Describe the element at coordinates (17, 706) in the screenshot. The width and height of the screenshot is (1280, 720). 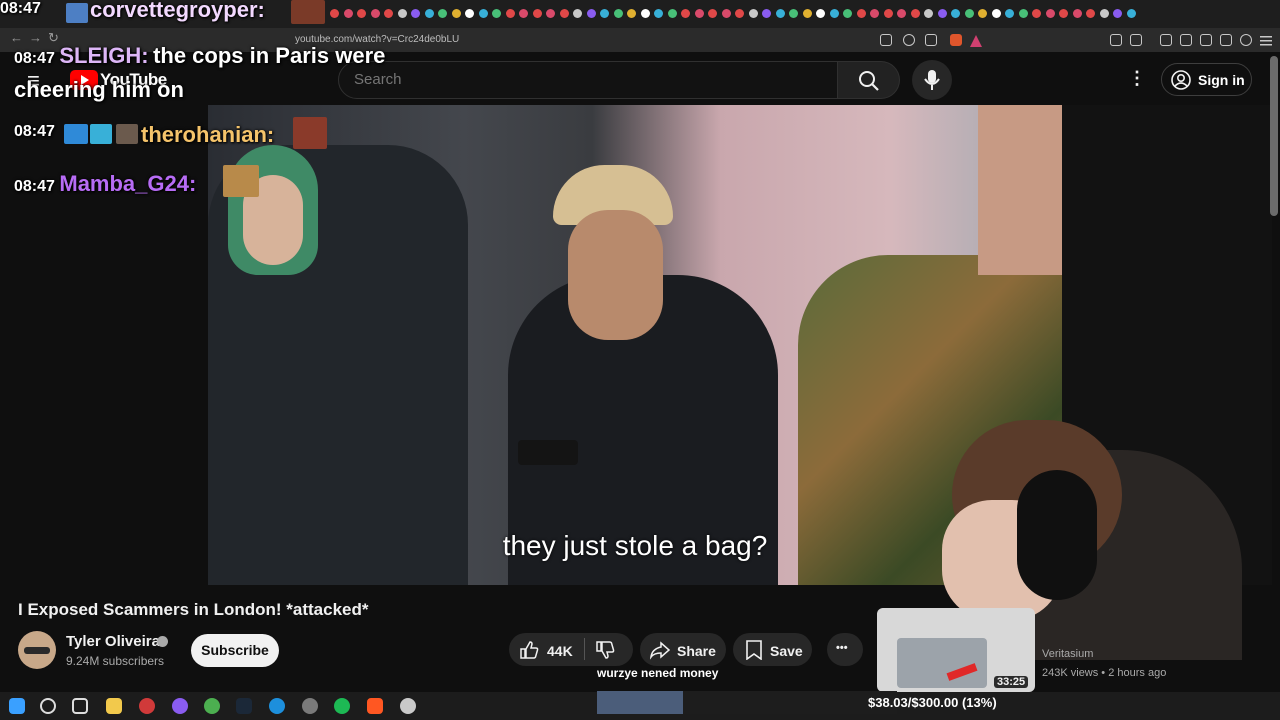
I see `start-menu-icon` at that location.